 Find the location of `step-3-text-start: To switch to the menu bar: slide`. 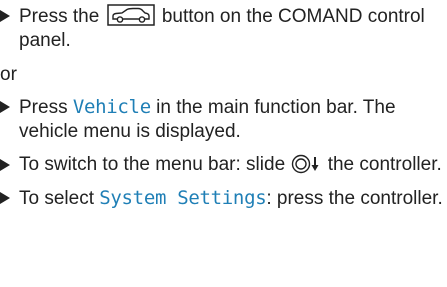

step-3-text-start: To switch to the menu bar: slide is located at coordinates (155, 164).